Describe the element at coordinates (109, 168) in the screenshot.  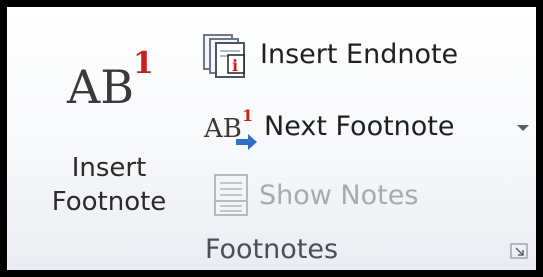
I see `insert-footnote-label-line1: Insert` at that location.